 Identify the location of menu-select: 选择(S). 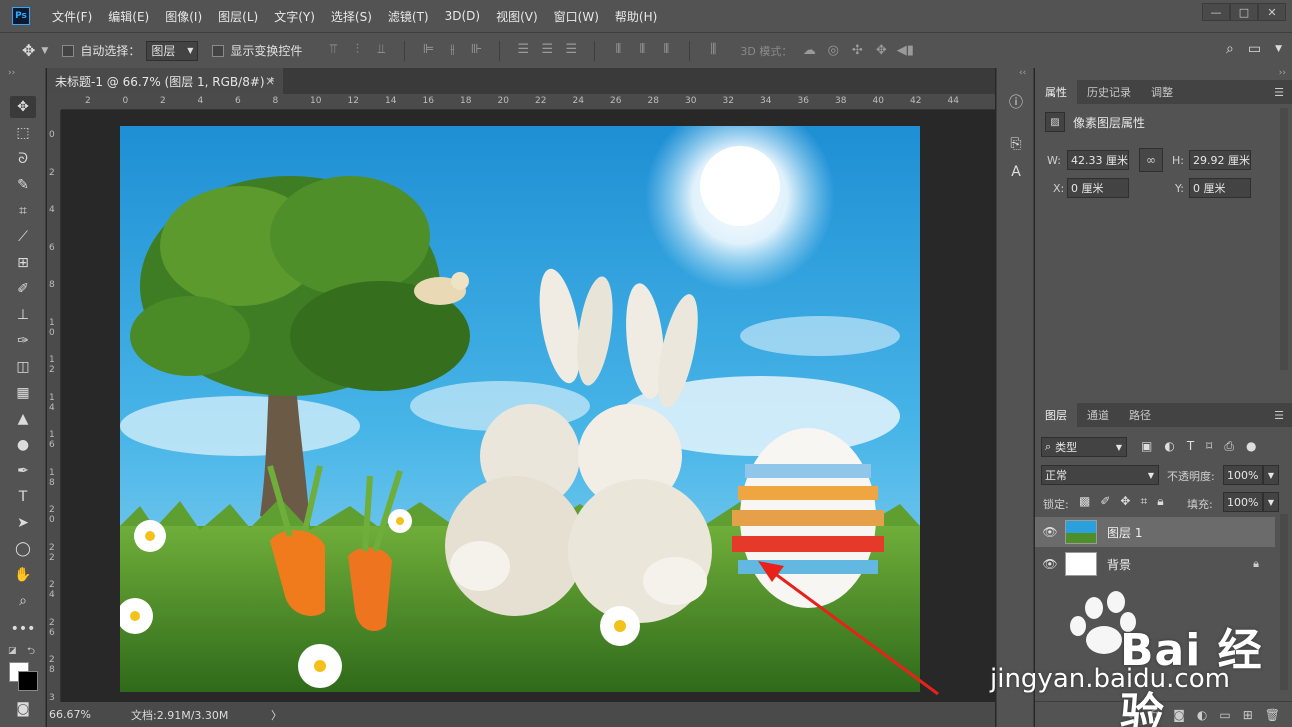
(351, 16).